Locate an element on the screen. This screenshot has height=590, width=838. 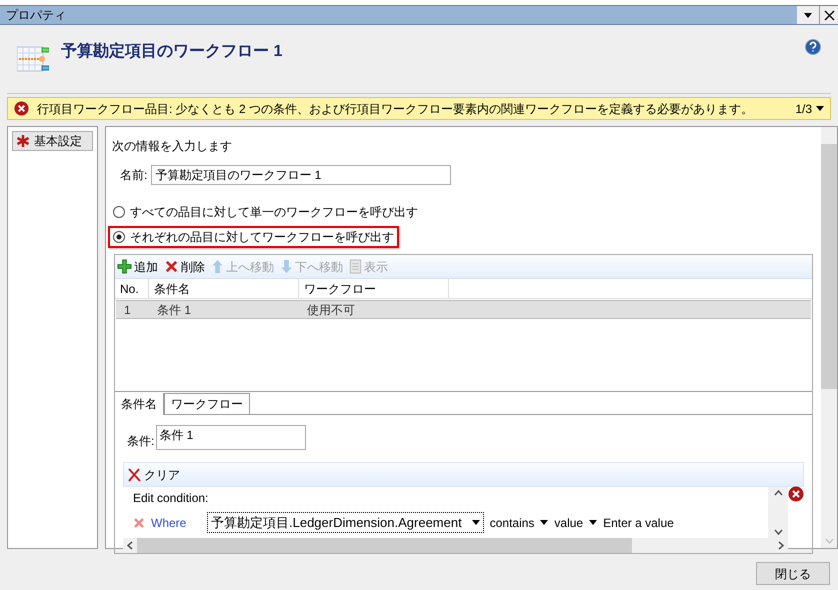
tab: 条件名 is located at coordinates (139, 404).